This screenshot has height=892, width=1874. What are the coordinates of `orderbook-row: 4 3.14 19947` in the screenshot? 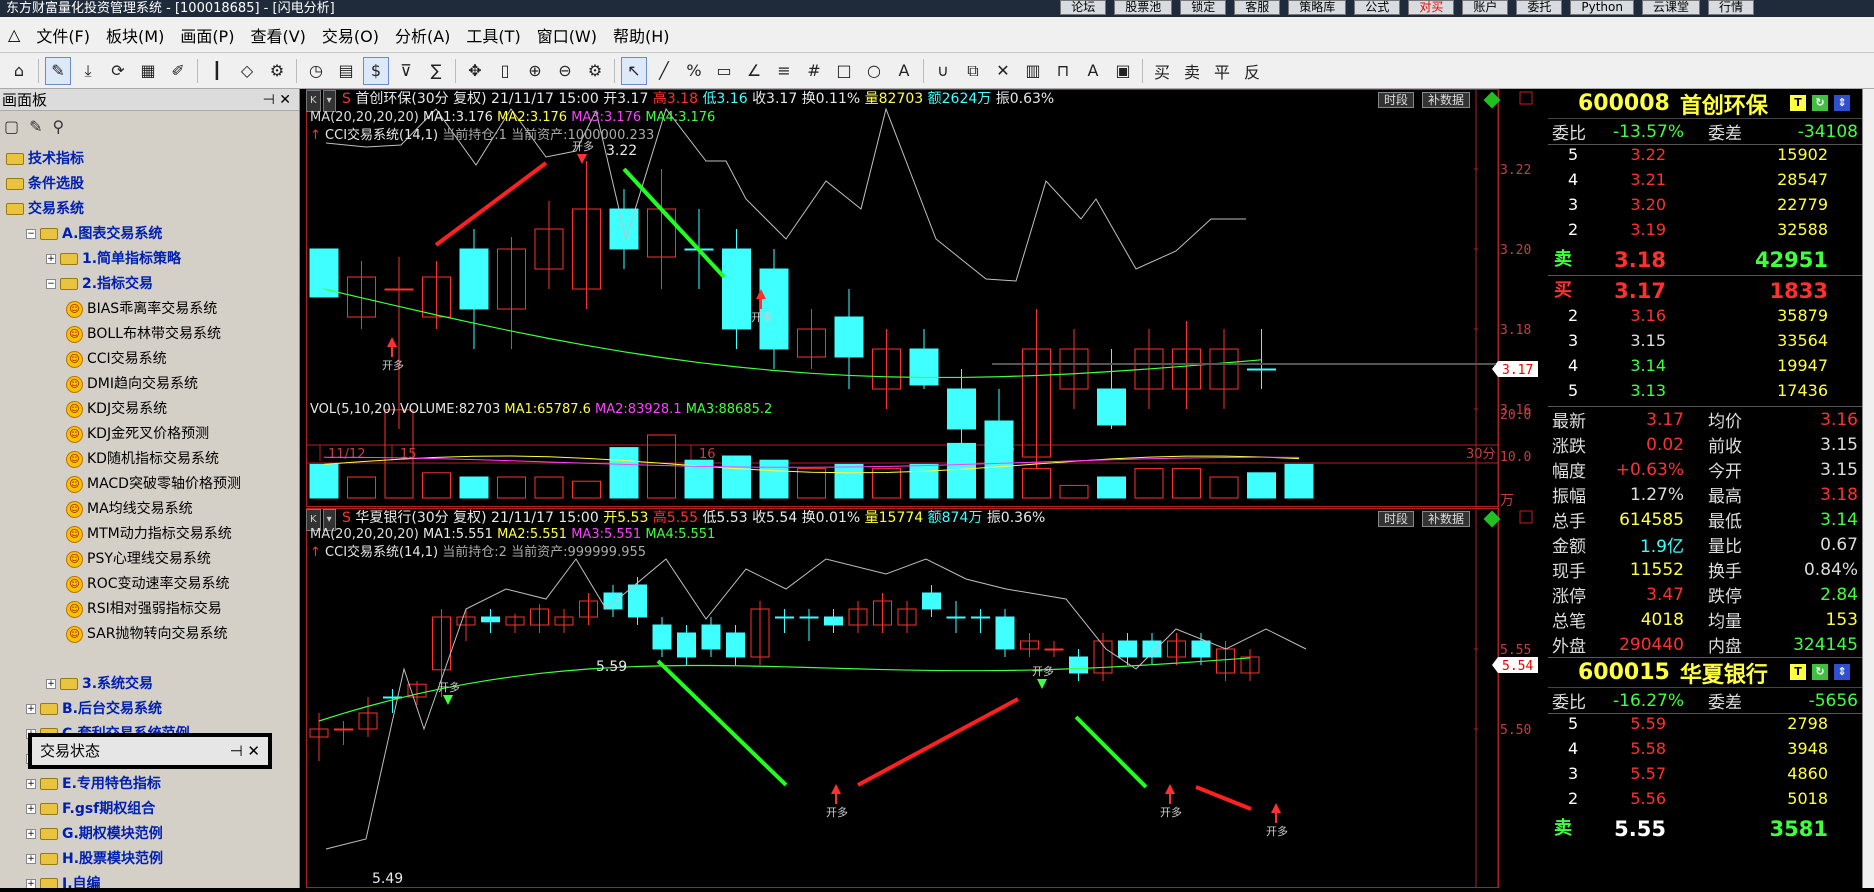 It's located at (1705, 368).